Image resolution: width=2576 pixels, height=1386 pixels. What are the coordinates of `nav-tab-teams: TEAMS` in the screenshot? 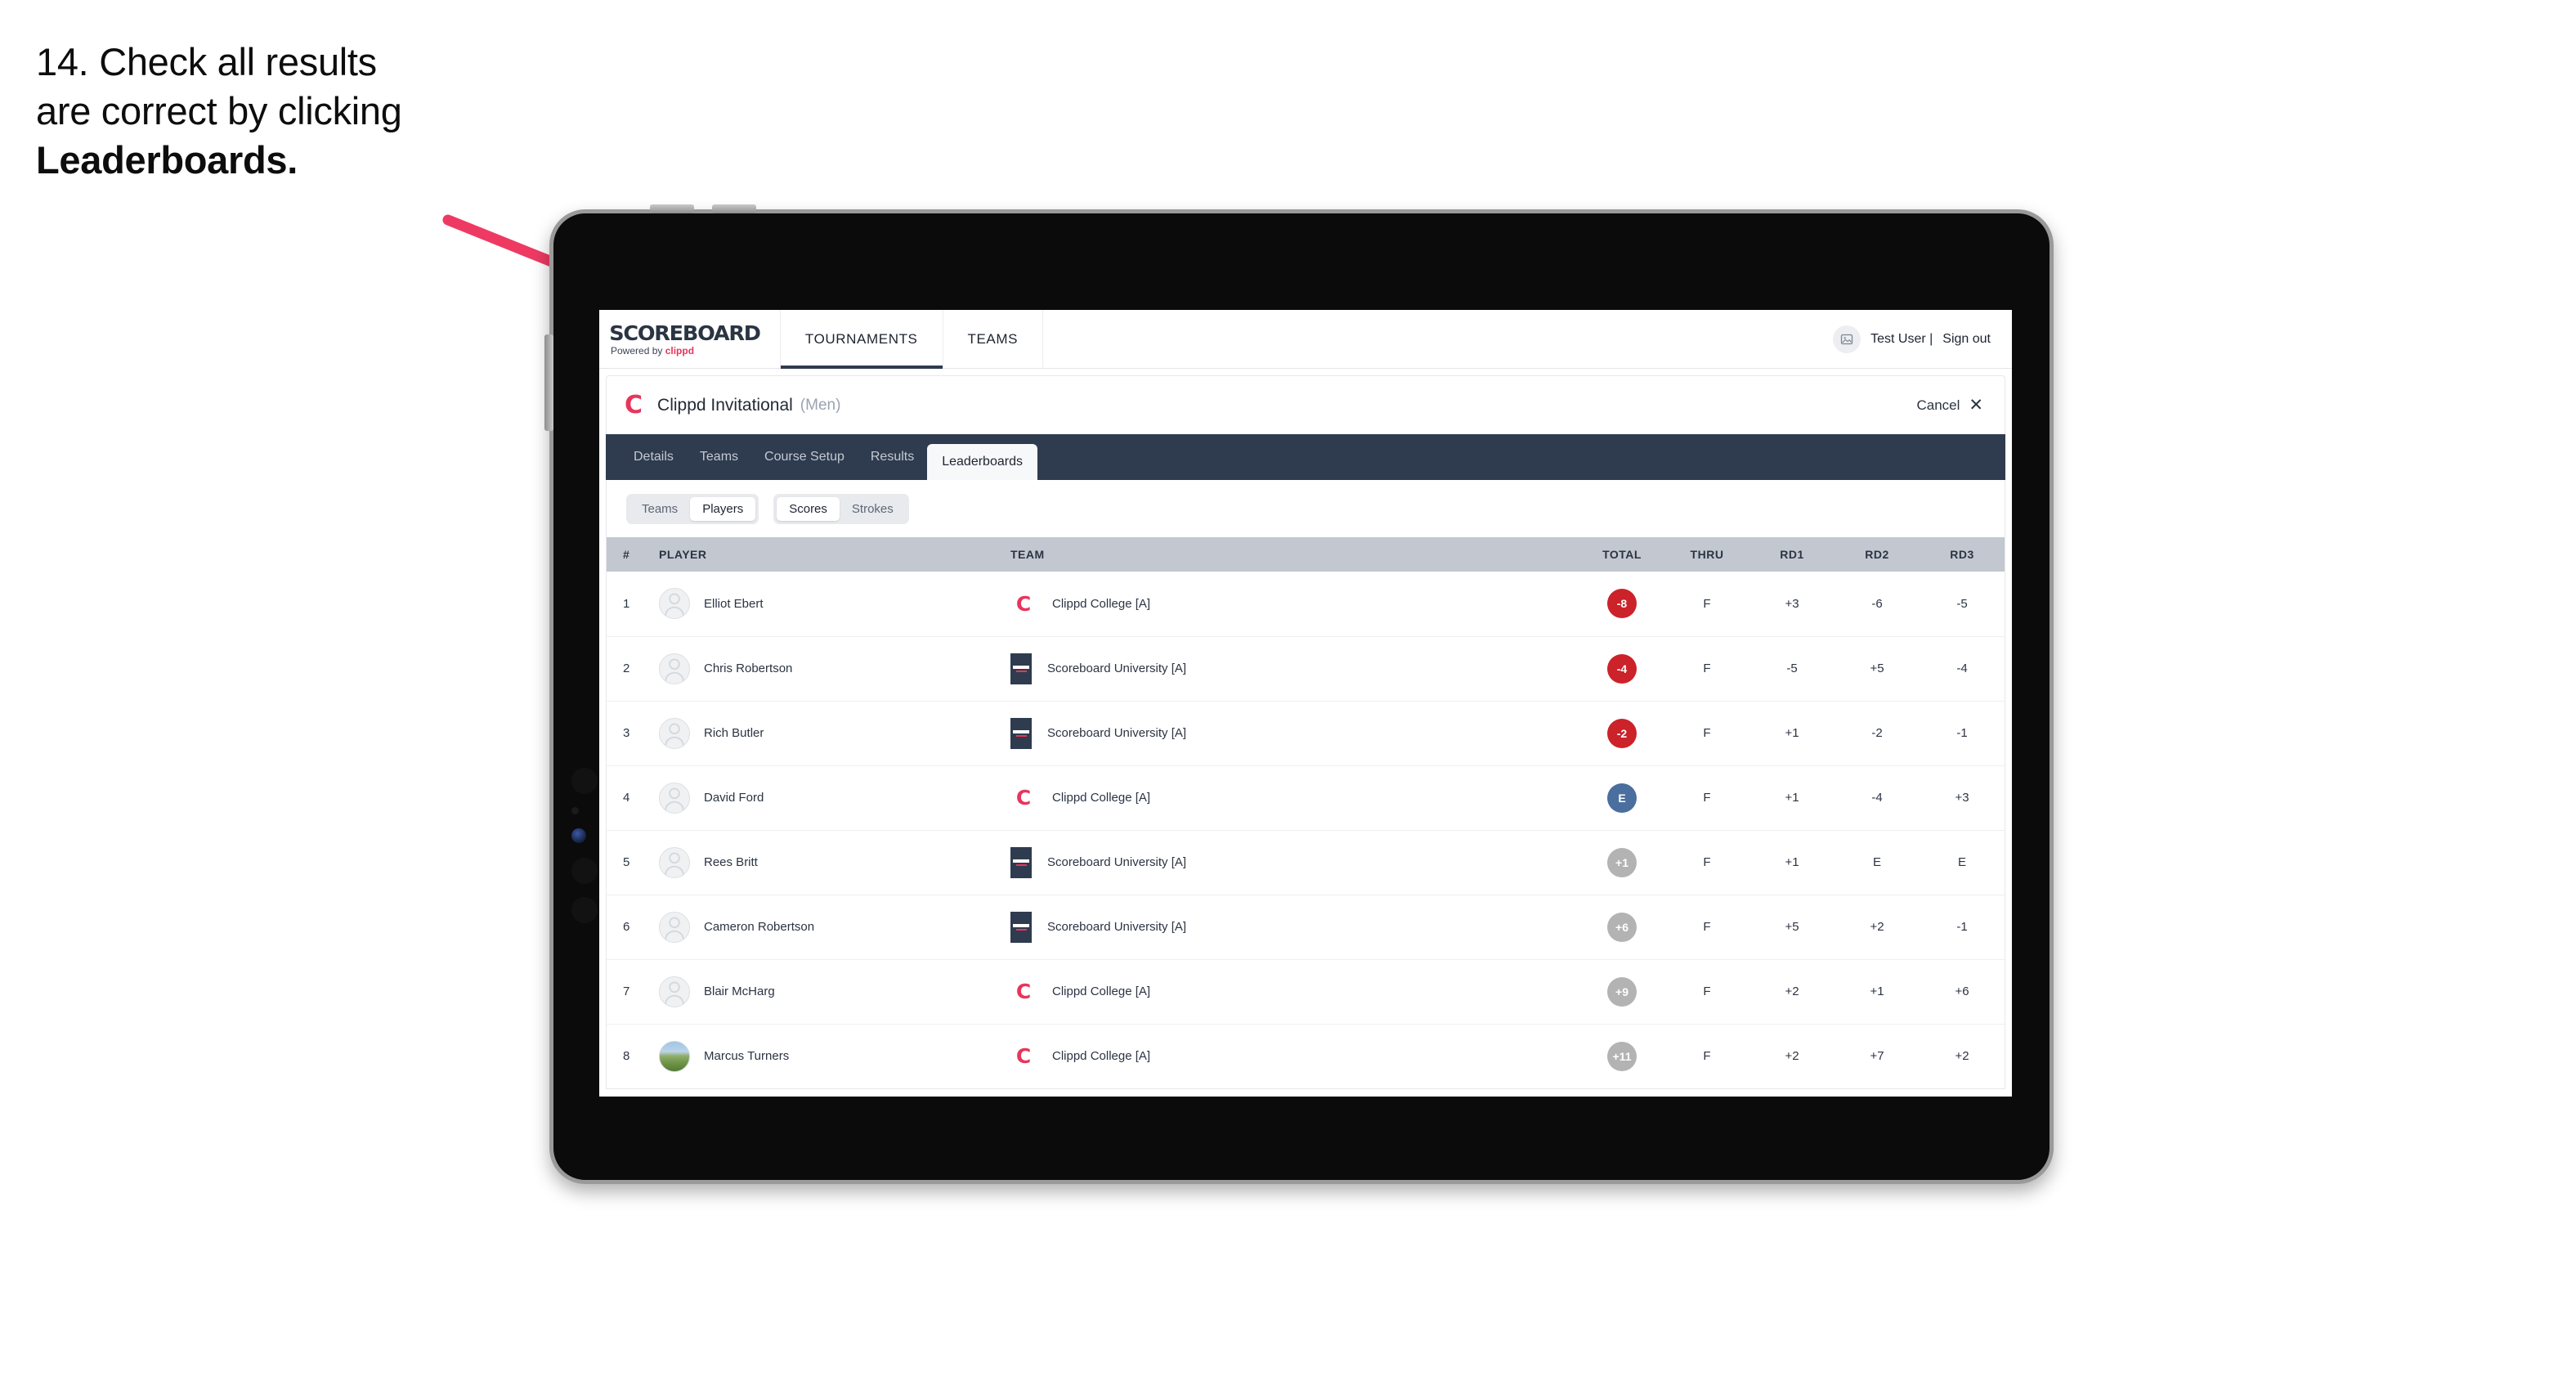 It's located at (993, 339).